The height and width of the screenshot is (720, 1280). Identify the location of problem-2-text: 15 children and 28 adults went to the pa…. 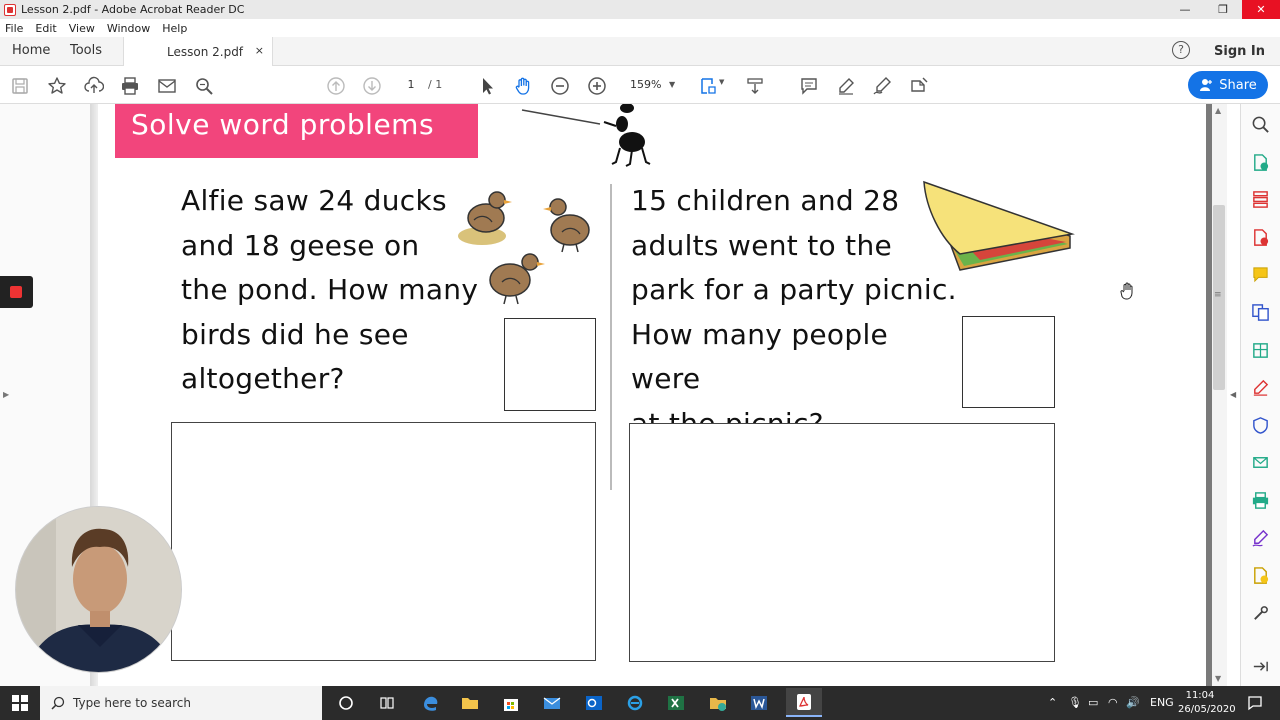
(796, 312).